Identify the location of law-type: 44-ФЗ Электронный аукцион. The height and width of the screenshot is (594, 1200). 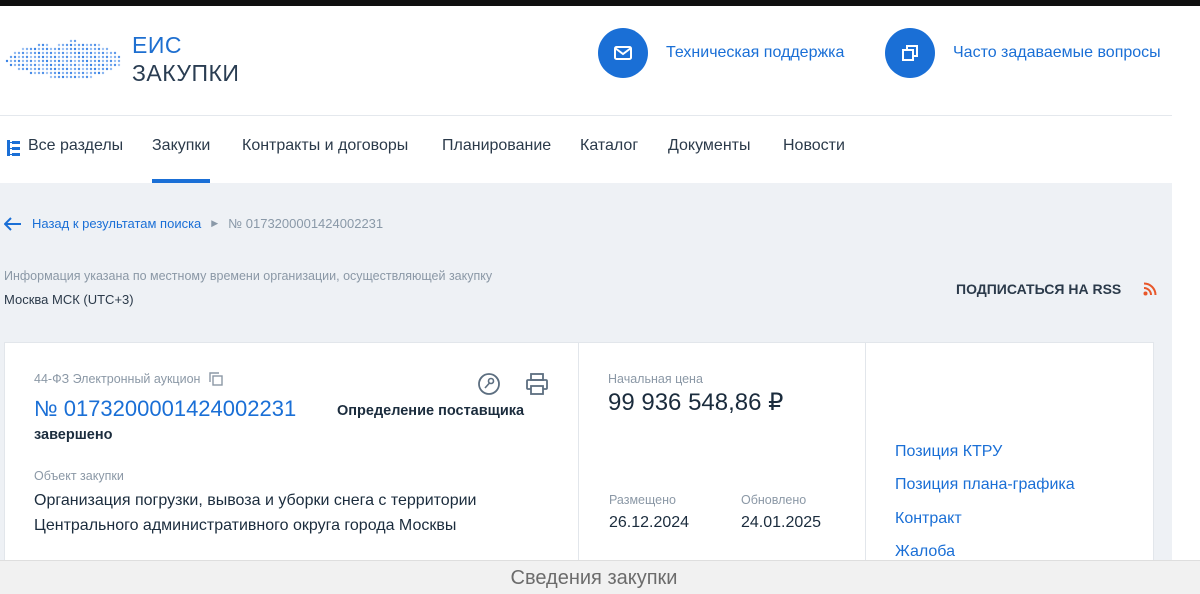
(129, 379).